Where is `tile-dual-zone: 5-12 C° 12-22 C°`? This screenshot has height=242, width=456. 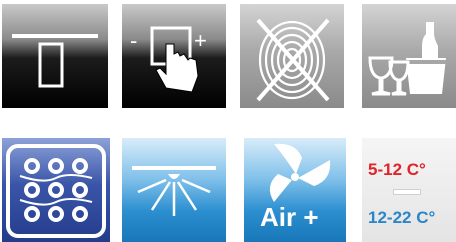 tile-dual-zone: 5-12 C° 12-22 C° is located at coordinates (409, 190).